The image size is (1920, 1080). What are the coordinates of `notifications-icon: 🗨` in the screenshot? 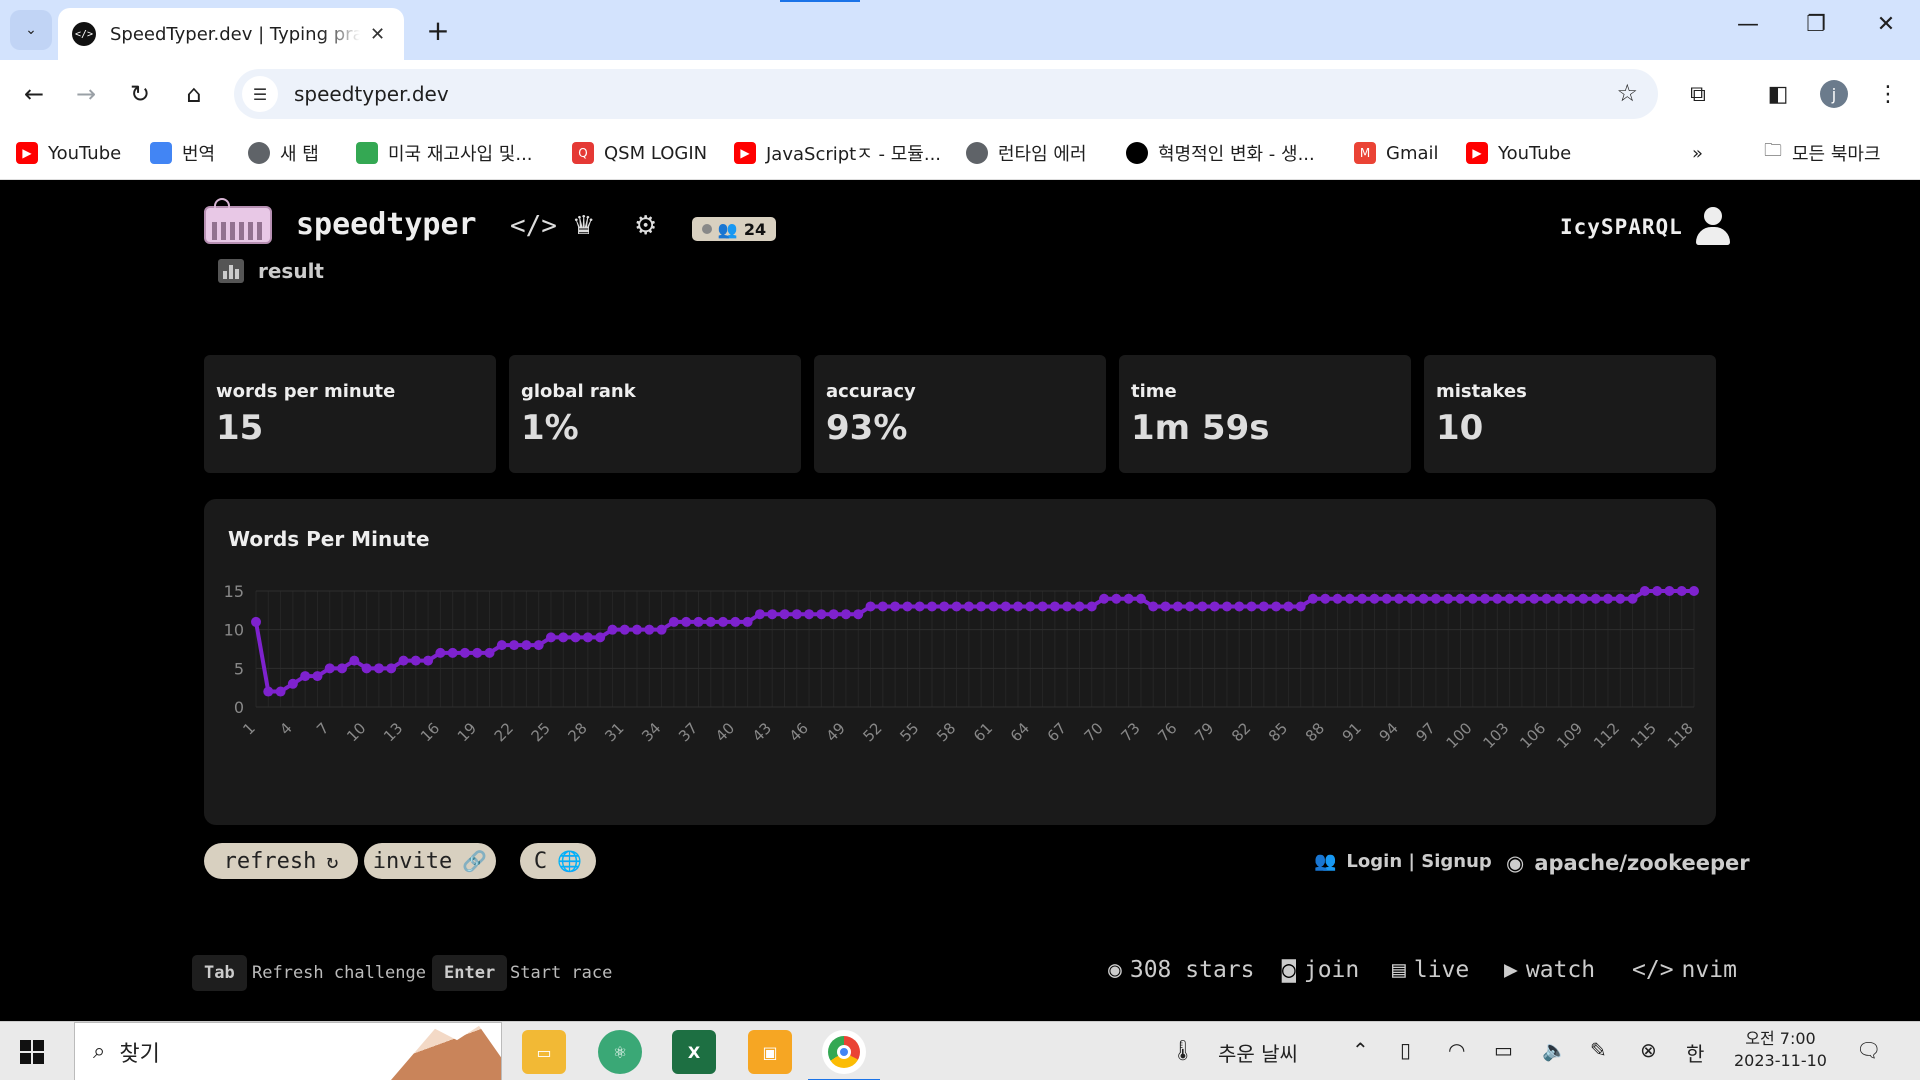 It's located at (1868, 1050).